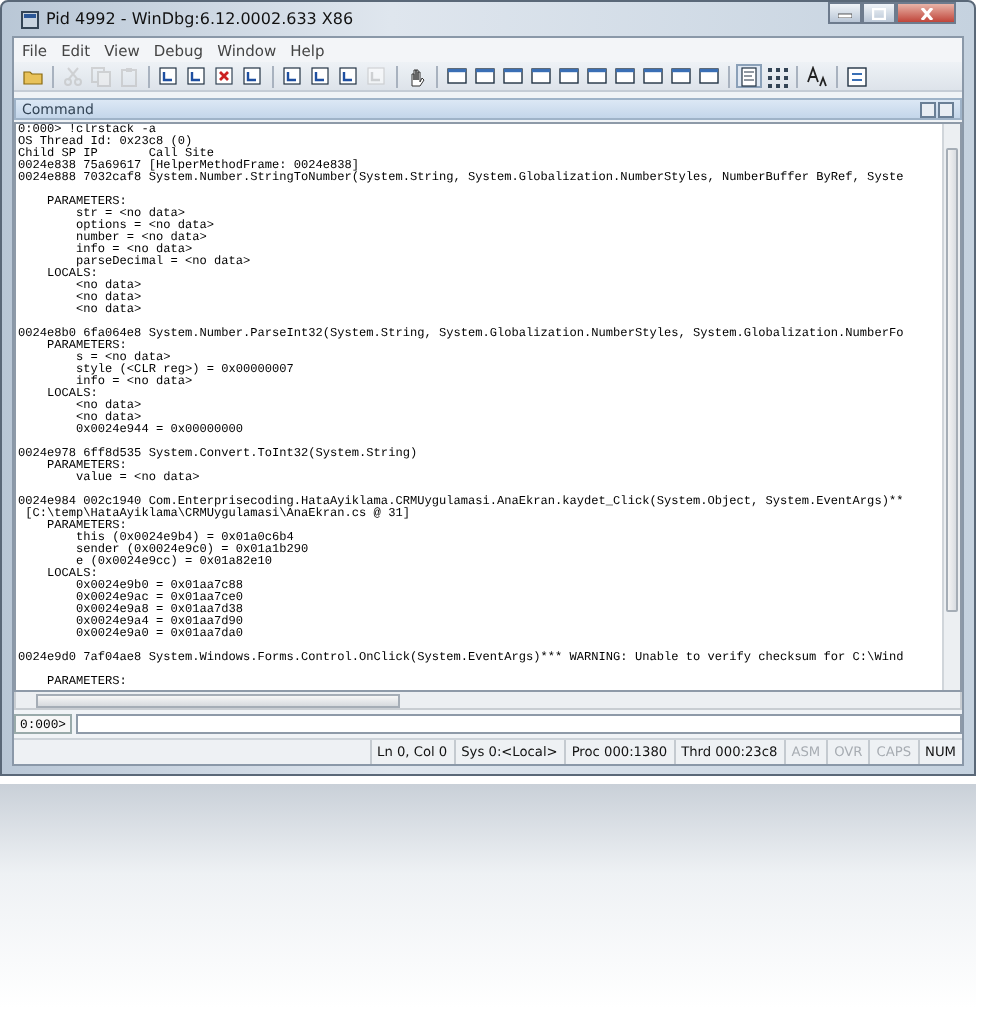 Image resolution: width=988 pixels, height=1016 pixels. I want to click on clipboard-icon, so click(129, 76).